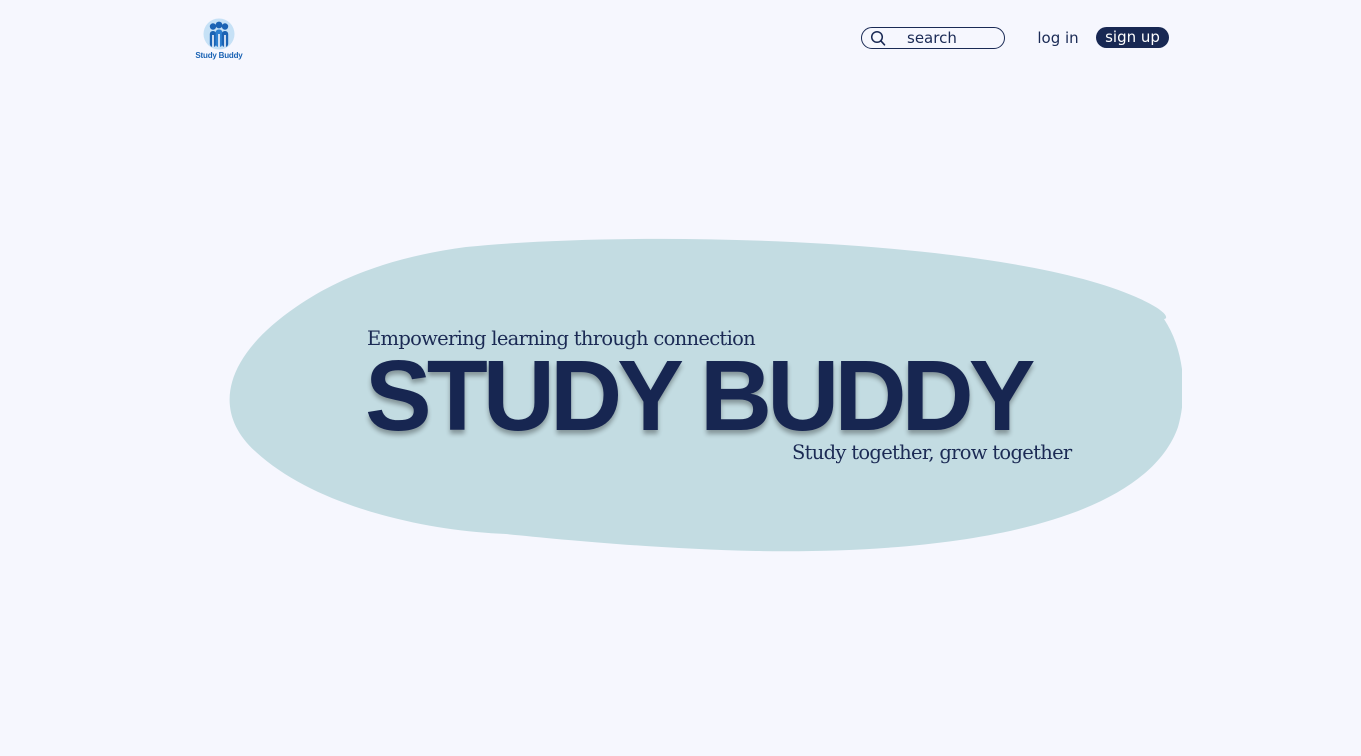  Describe the element at coordinates (1058, 38) in the screenshot. I see `login-link: log in` at that location.